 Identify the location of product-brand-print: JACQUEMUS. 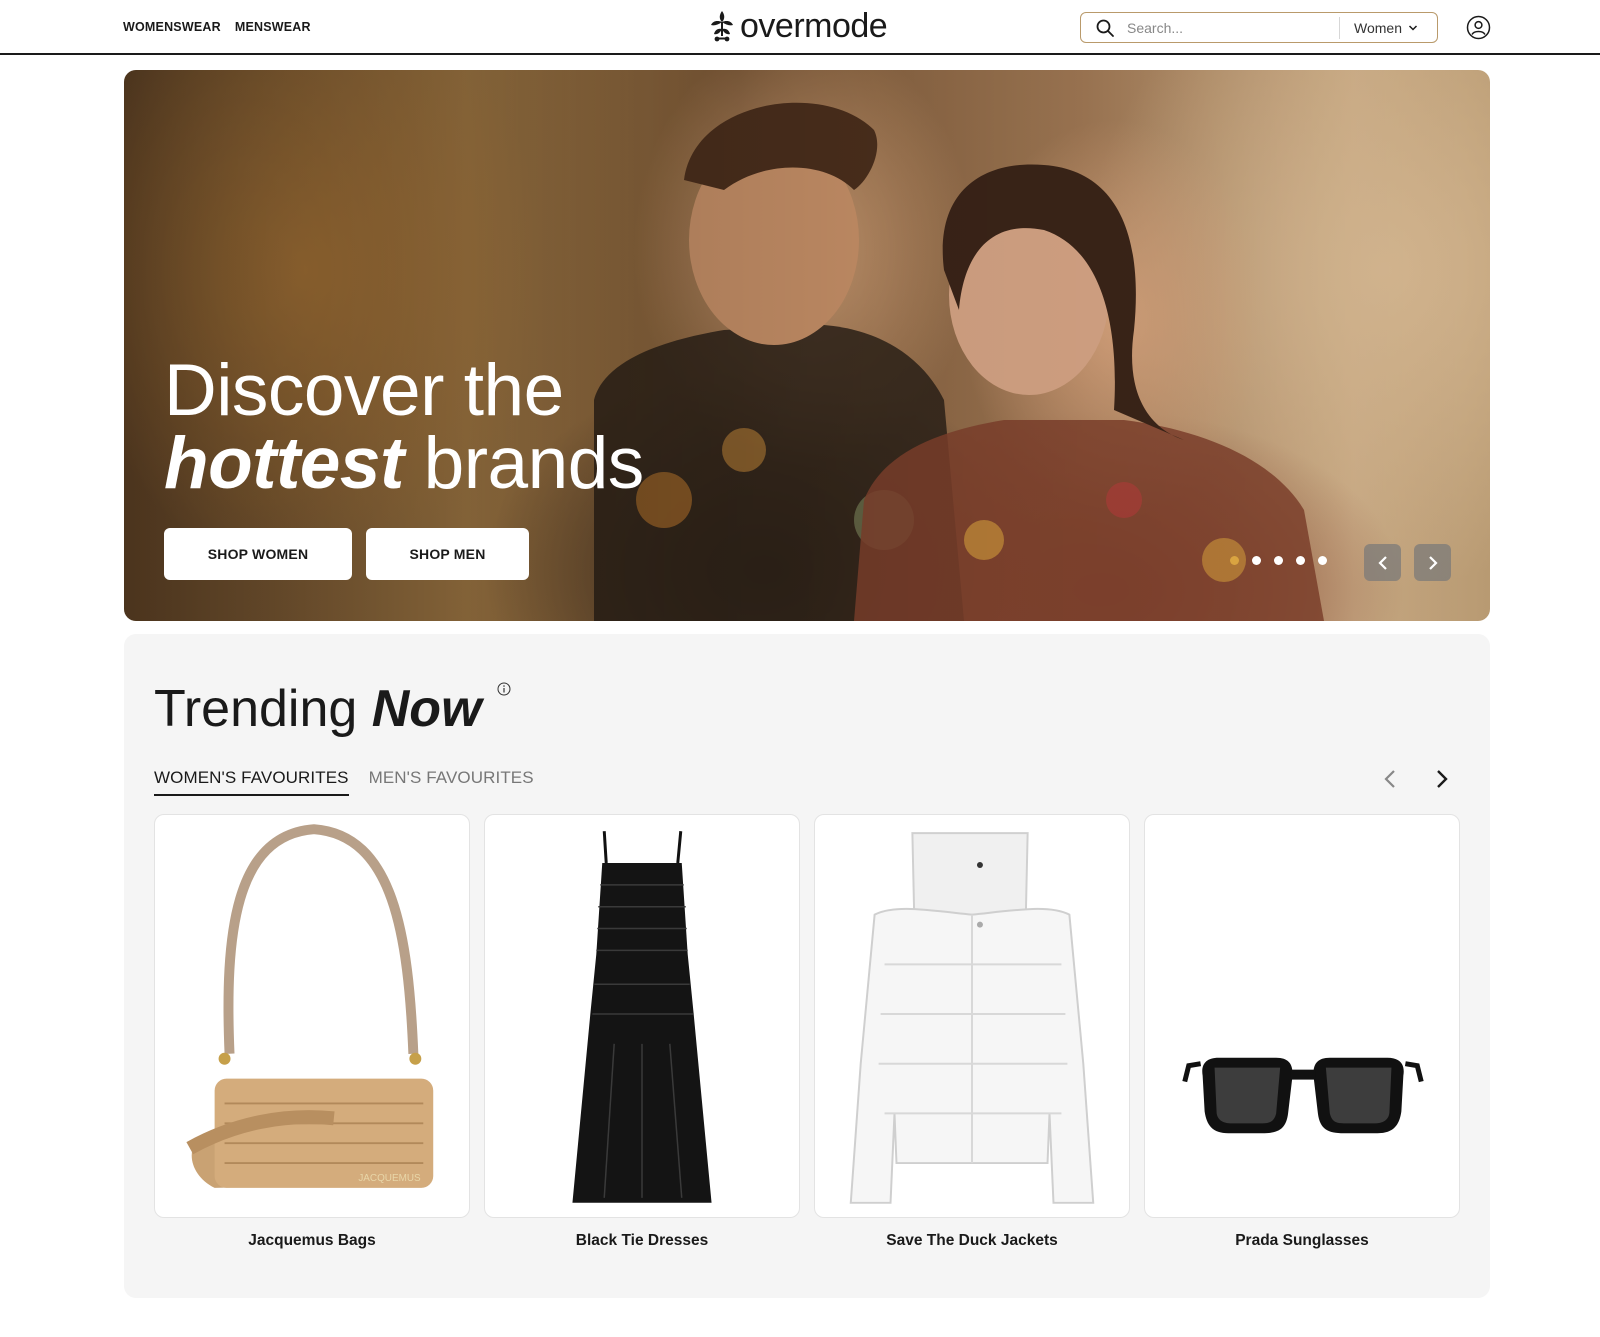
(389, 1178).